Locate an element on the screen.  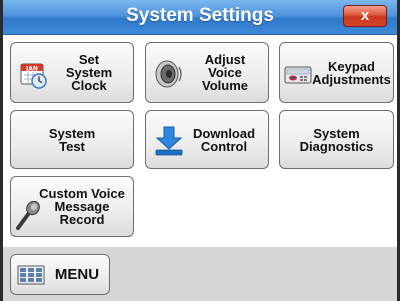
download-control-label-2: Control is located at coordinates (224, 146).